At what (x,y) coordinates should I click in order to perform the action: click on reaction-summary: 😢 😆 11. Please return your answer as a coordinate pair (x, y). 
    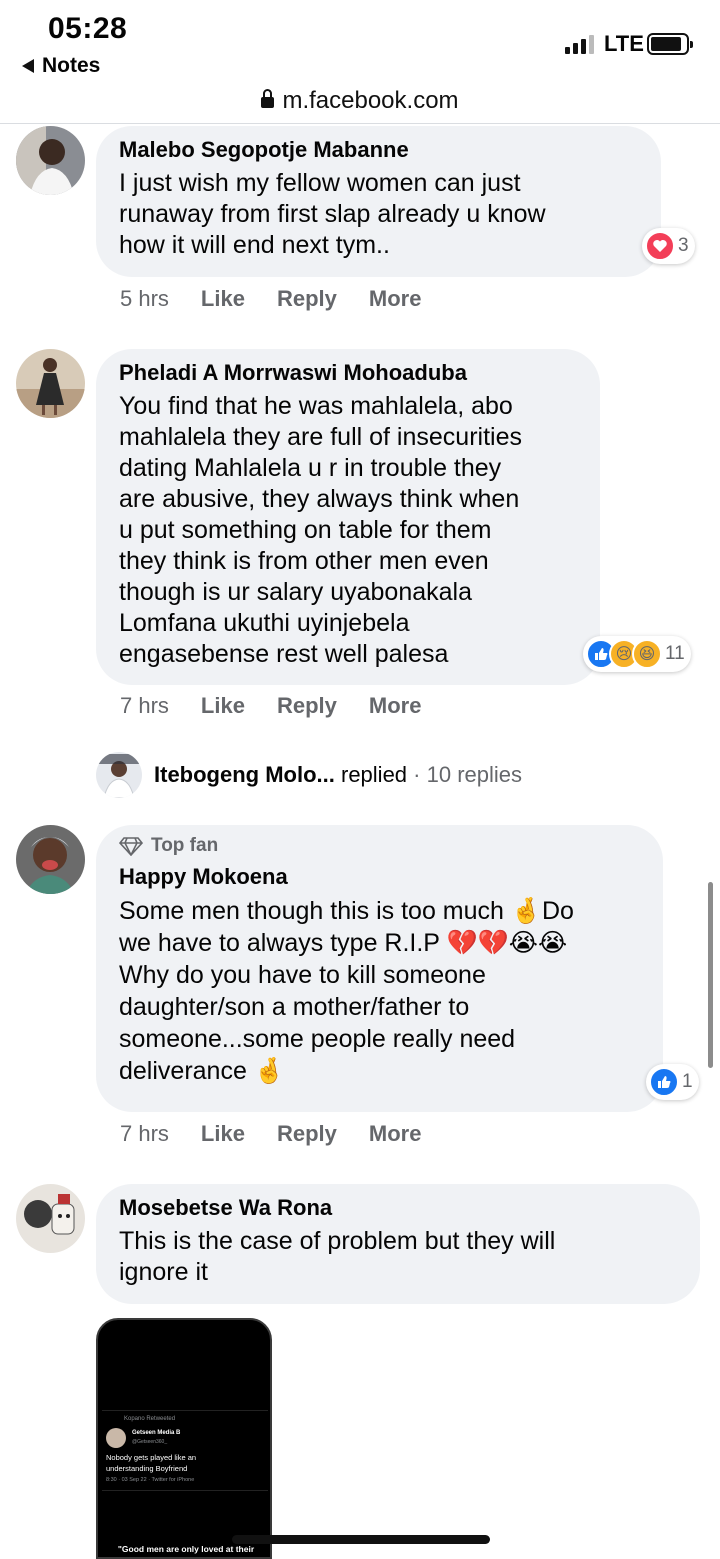
    Looking at the image, I should click on (637, 654).